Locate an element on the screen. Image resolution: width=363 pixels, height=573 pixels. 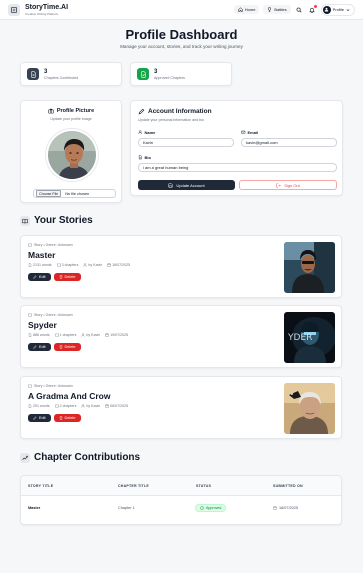
file-upload-input: Choose File No file chosen is located at coordinates (74, 193).